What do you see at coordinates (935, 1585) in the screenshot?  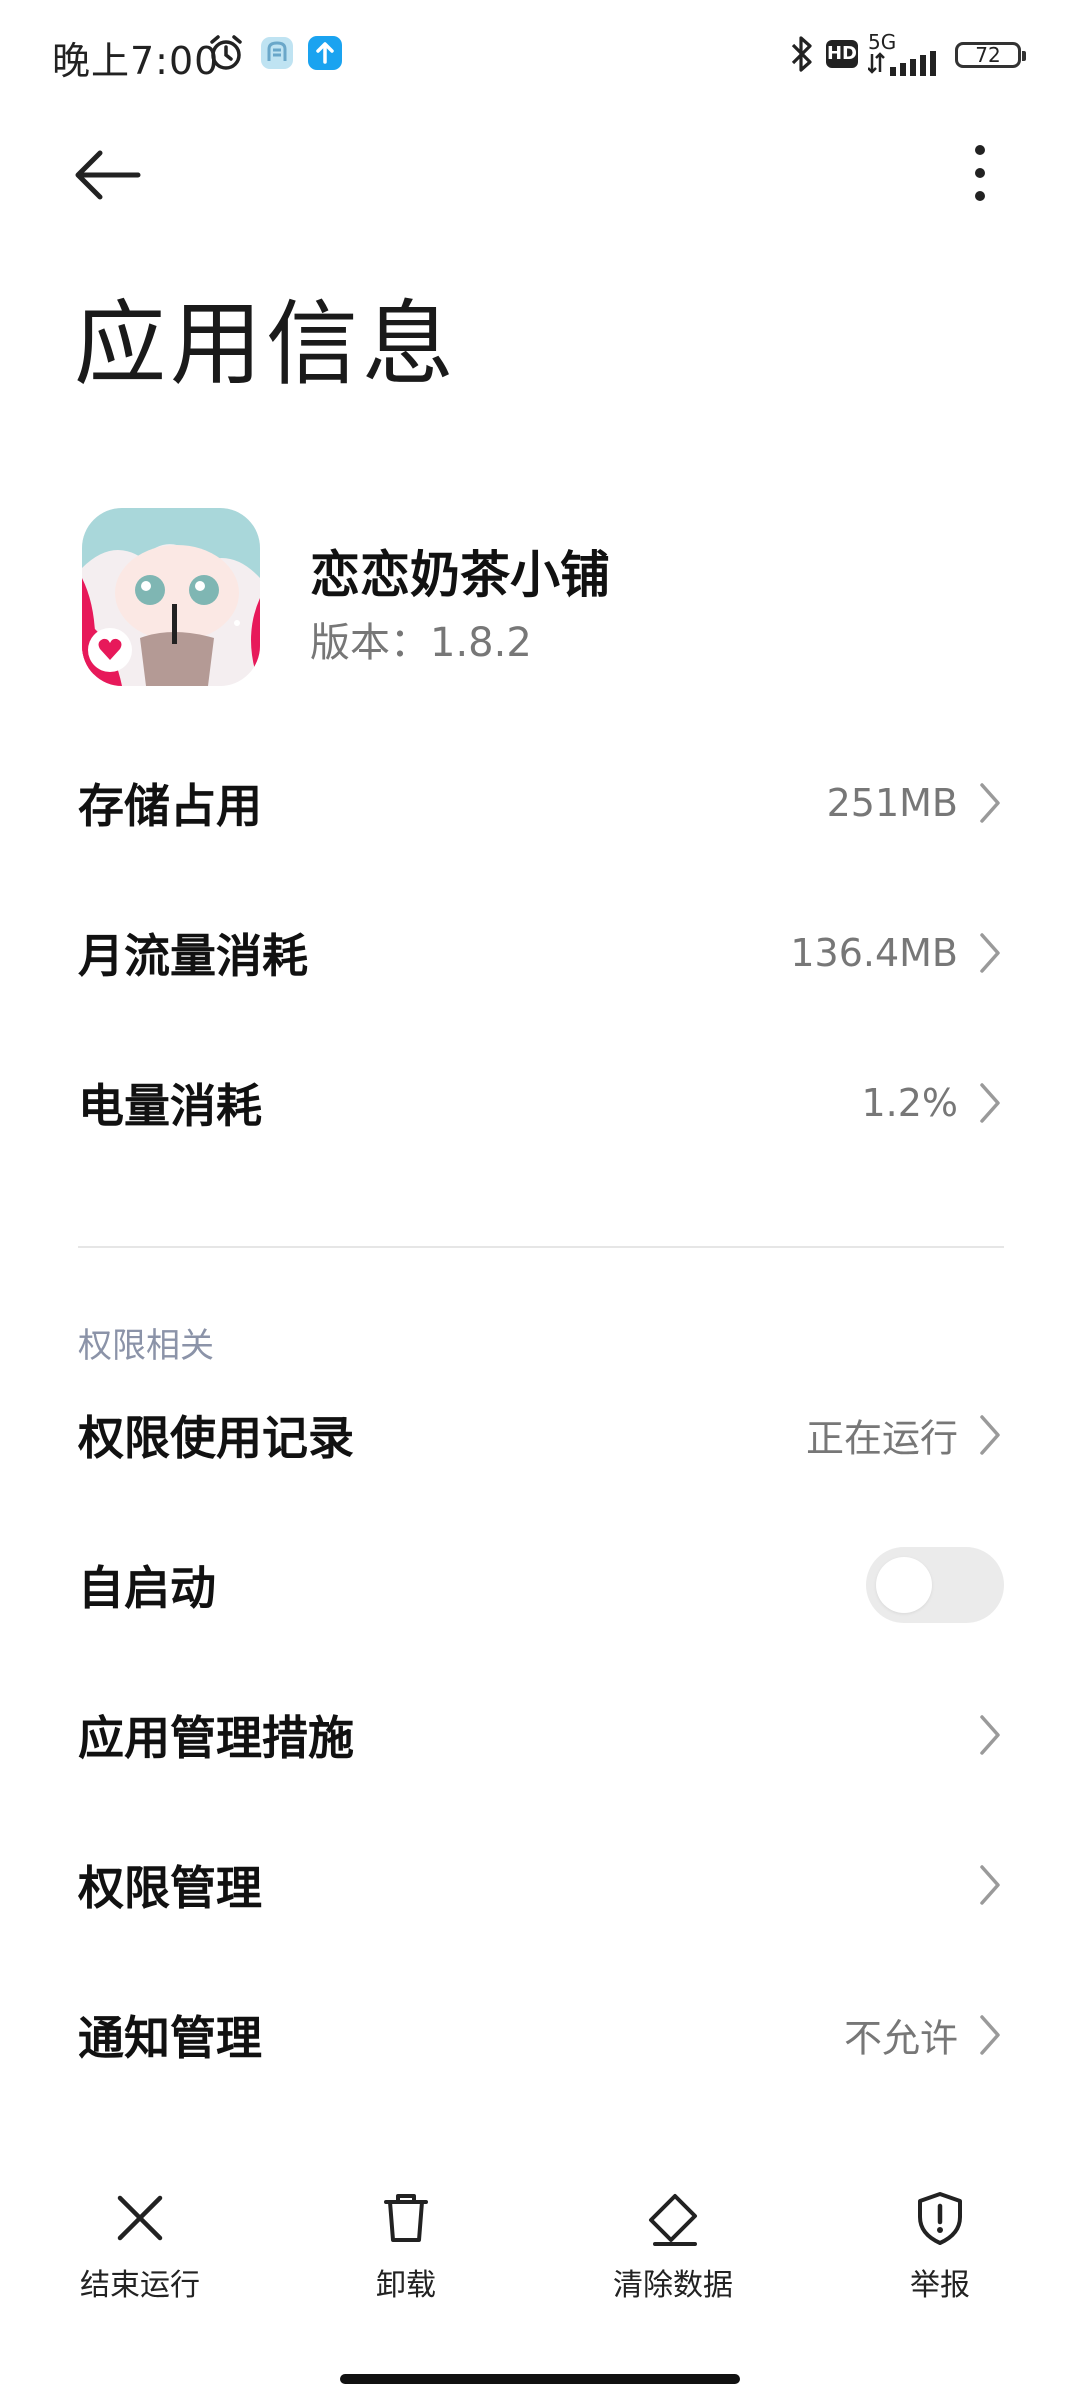 I see `autostart-toggle` at bounding box center [935, 1585].